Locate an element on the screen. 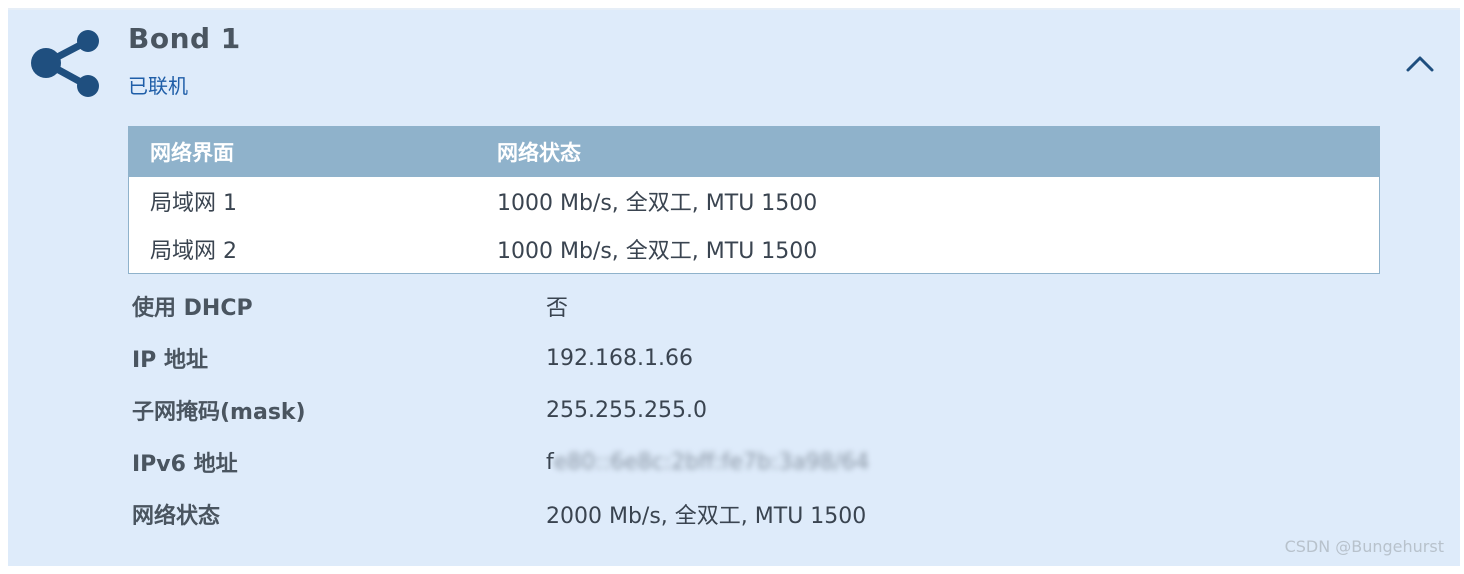 This screenshot has height=574, width=1464. detail-row-ip: IP 地址 192.168.1.66 is located at coordinates (582, 358).